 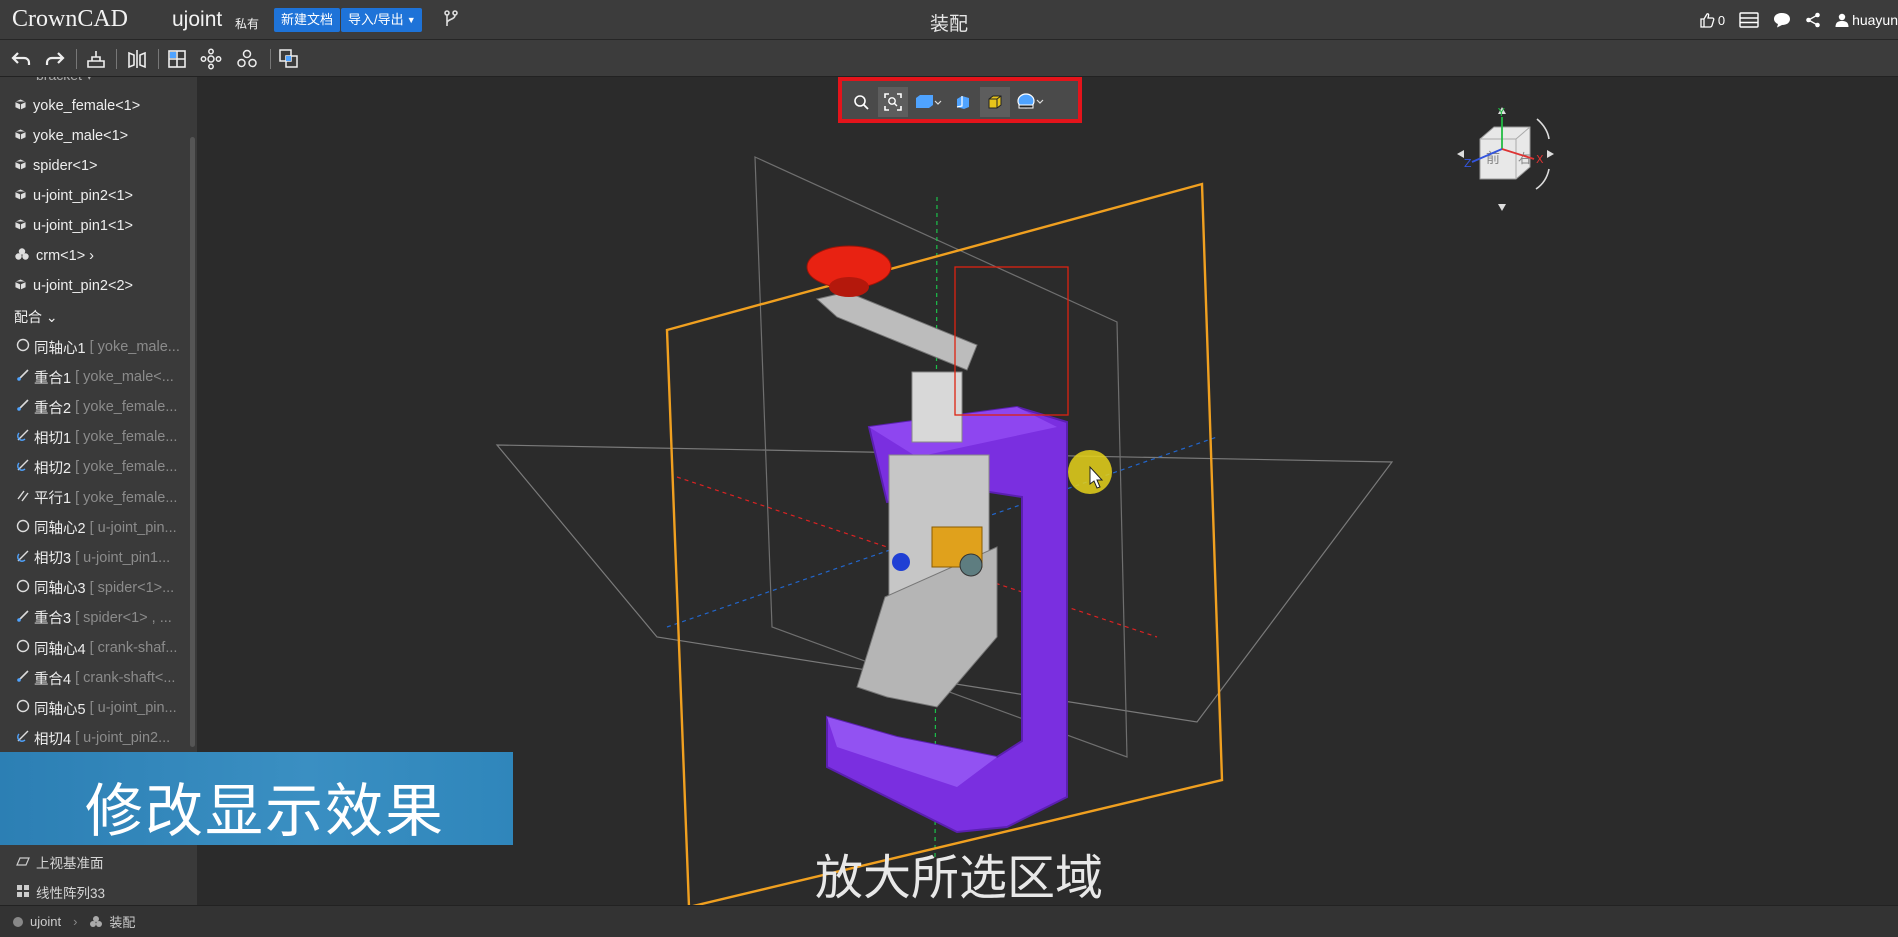 What do you see at coordinates (1866, 20) in the screenshot?
I see `user-menu: huayun` at bounding box center [1866, 20].